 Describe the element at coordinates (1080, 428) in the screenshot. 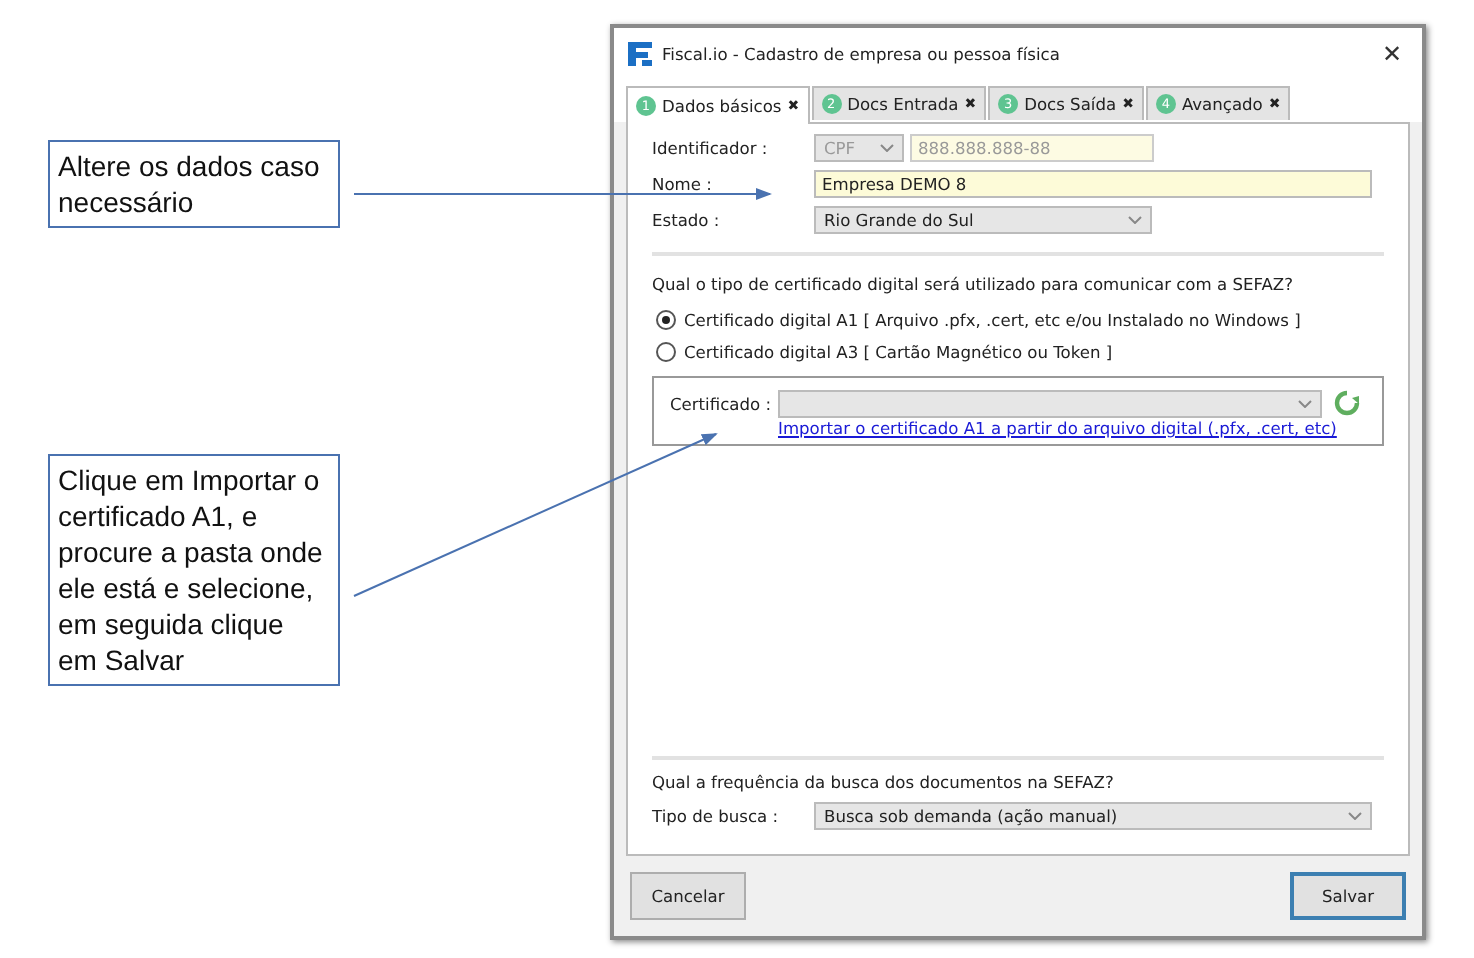

I see `import-link: Importar o certificado A1 a partir do arquivo digital (.pfx, .cert, etc)` at that location.